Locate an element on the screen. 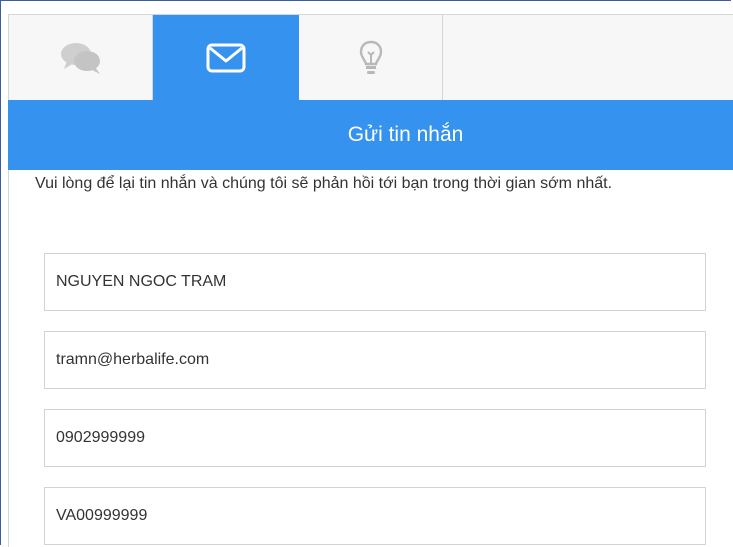 This screenshot has height=547, width=733. tab-message is located at coordinates (226, 58).